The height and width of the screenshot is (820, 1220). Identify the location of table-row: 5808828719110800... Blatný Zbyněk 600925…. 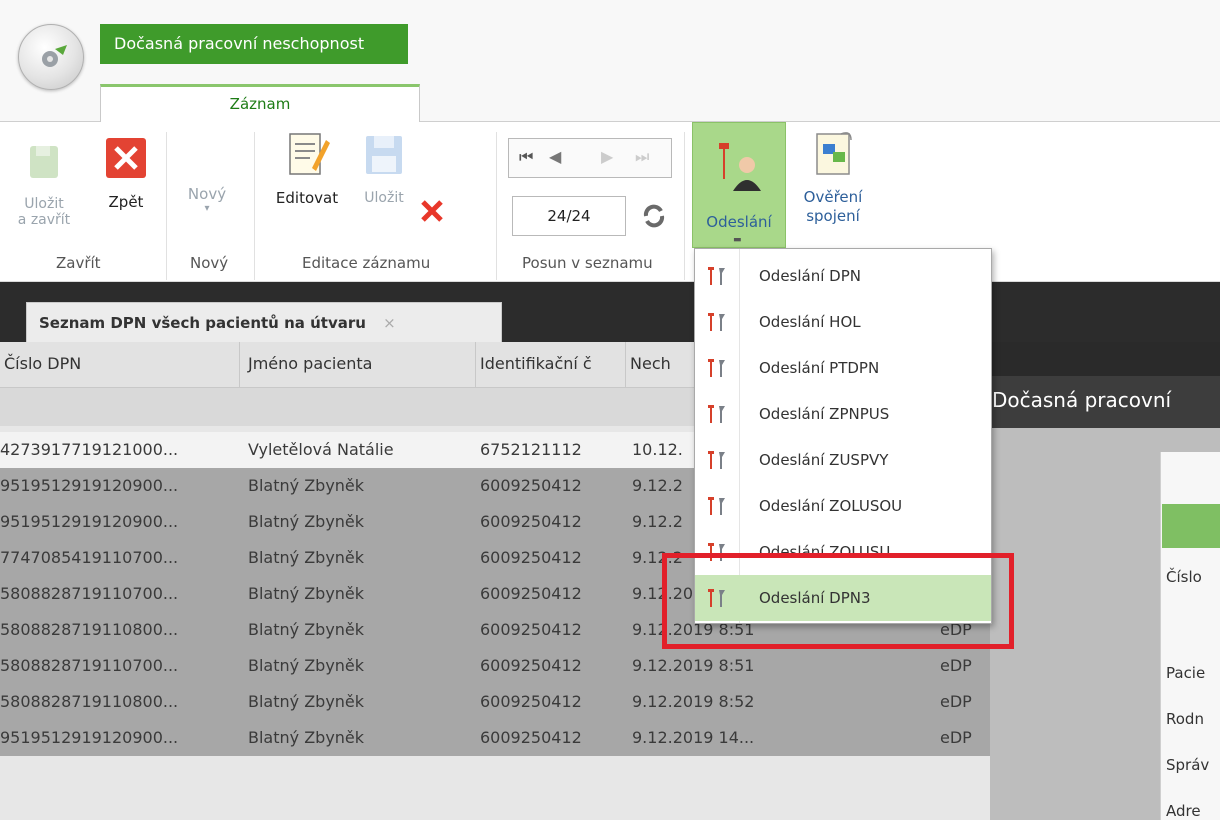
(495, 702).